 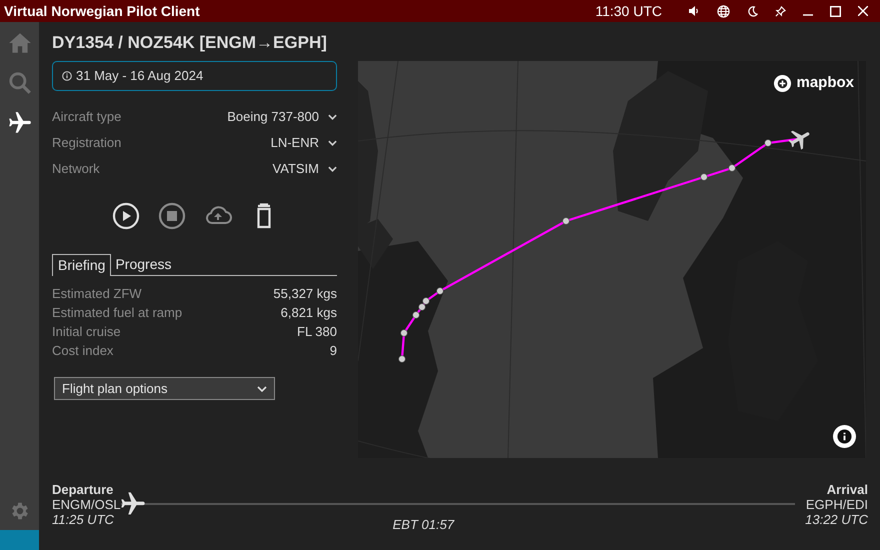 I want to click on window-title: Virtual Norwegian Pilot Client, so click(x=102, y=11).